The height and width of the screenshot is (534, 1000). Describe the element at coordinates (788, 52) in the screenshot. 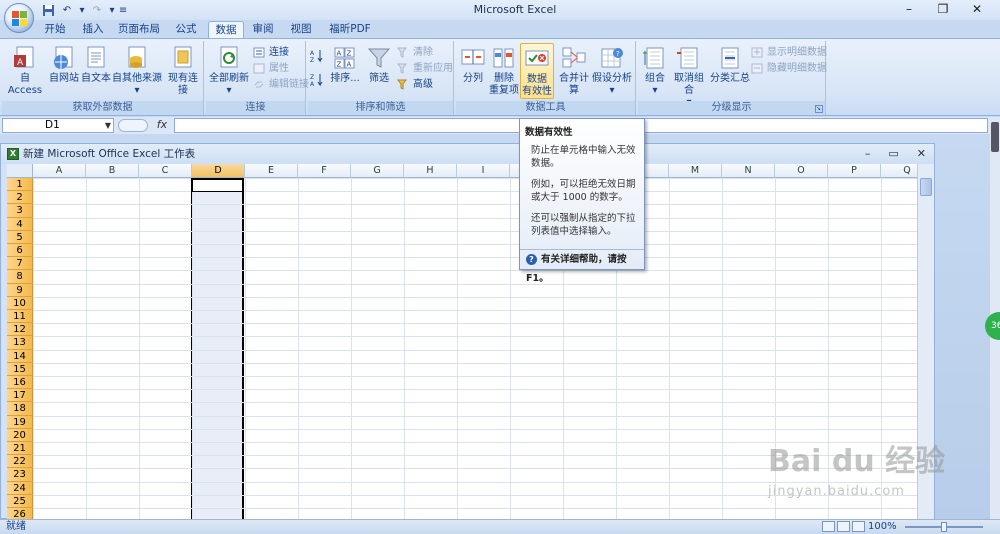

I see `show-detail-button: 显示明细数据` at that location.